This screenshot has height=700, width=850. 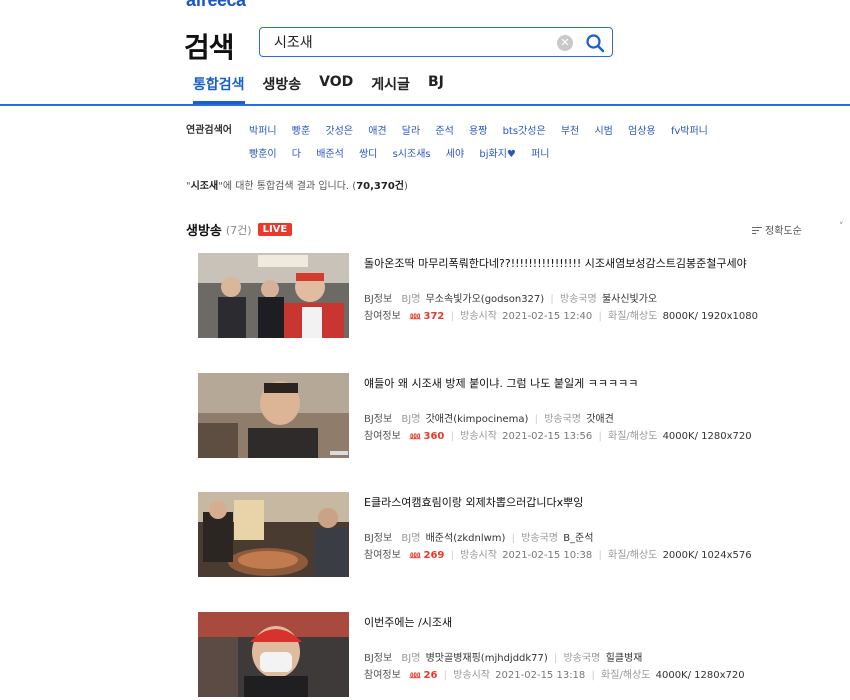 I want to click on live-section-header: 생방송 (7건) LIVE, so click(x=239, y=229).